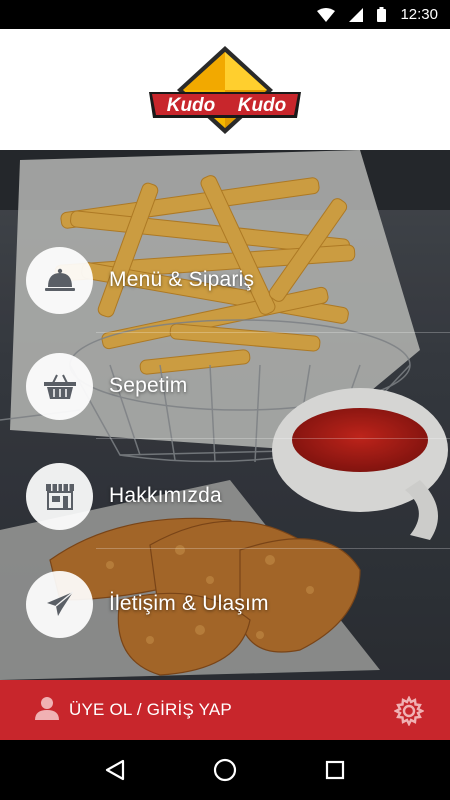  What do you see at coordinates (189, 603) in the screenshot?
I see `menu-item-label: İletişim & Ulaşım` at bounding box center [189, 603].